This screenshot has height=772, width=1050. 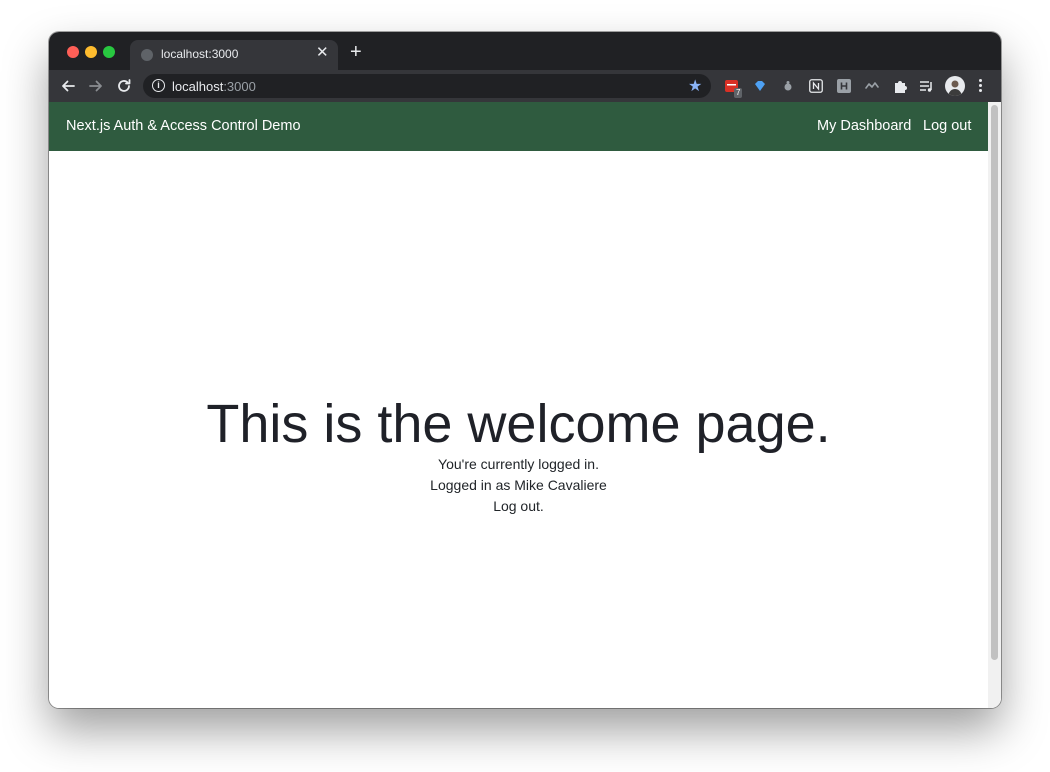 What do you see at coordinates (124, 86) in the screenshot?
I see `reload-icon` at bounding box center [124, 86].